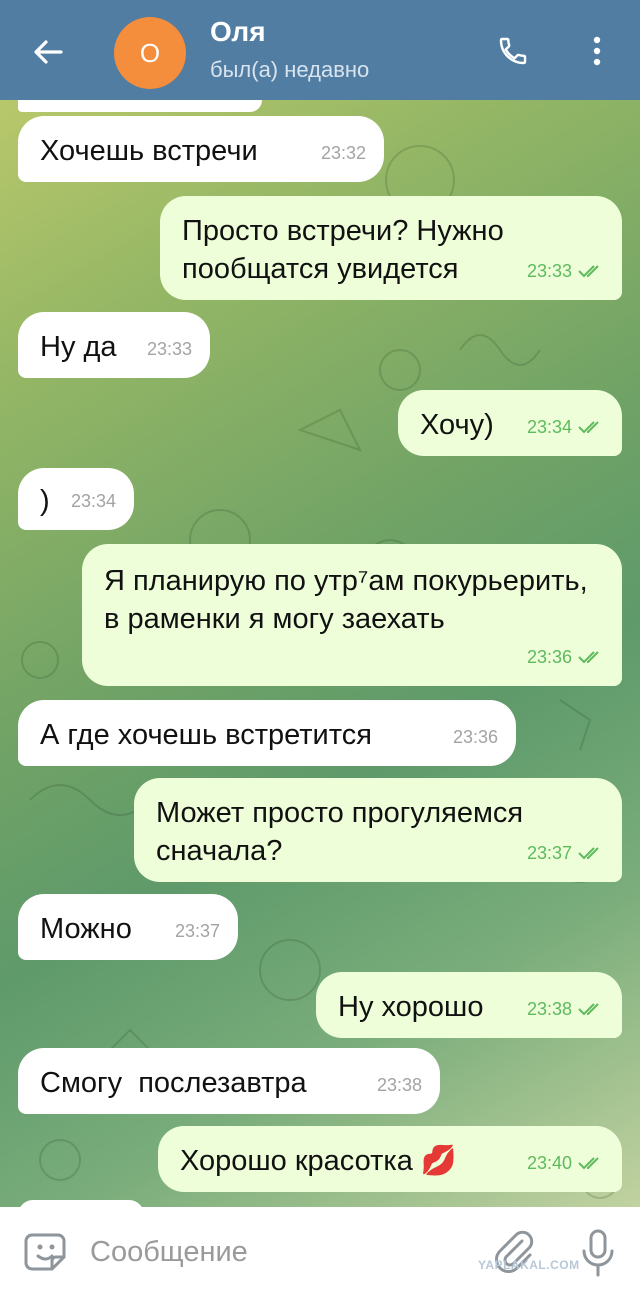  I want to click on outgoing-message: Хорошо красотка 💋 23:40, so click(390, 1159).